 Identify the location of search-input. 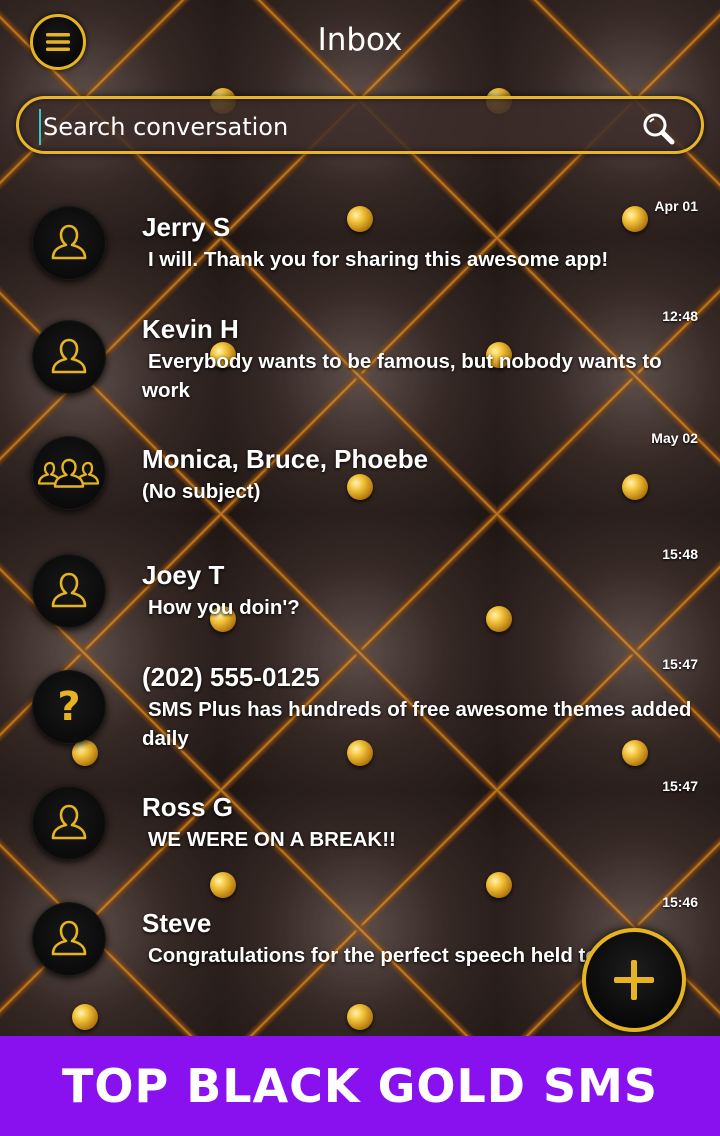
(332, 127).